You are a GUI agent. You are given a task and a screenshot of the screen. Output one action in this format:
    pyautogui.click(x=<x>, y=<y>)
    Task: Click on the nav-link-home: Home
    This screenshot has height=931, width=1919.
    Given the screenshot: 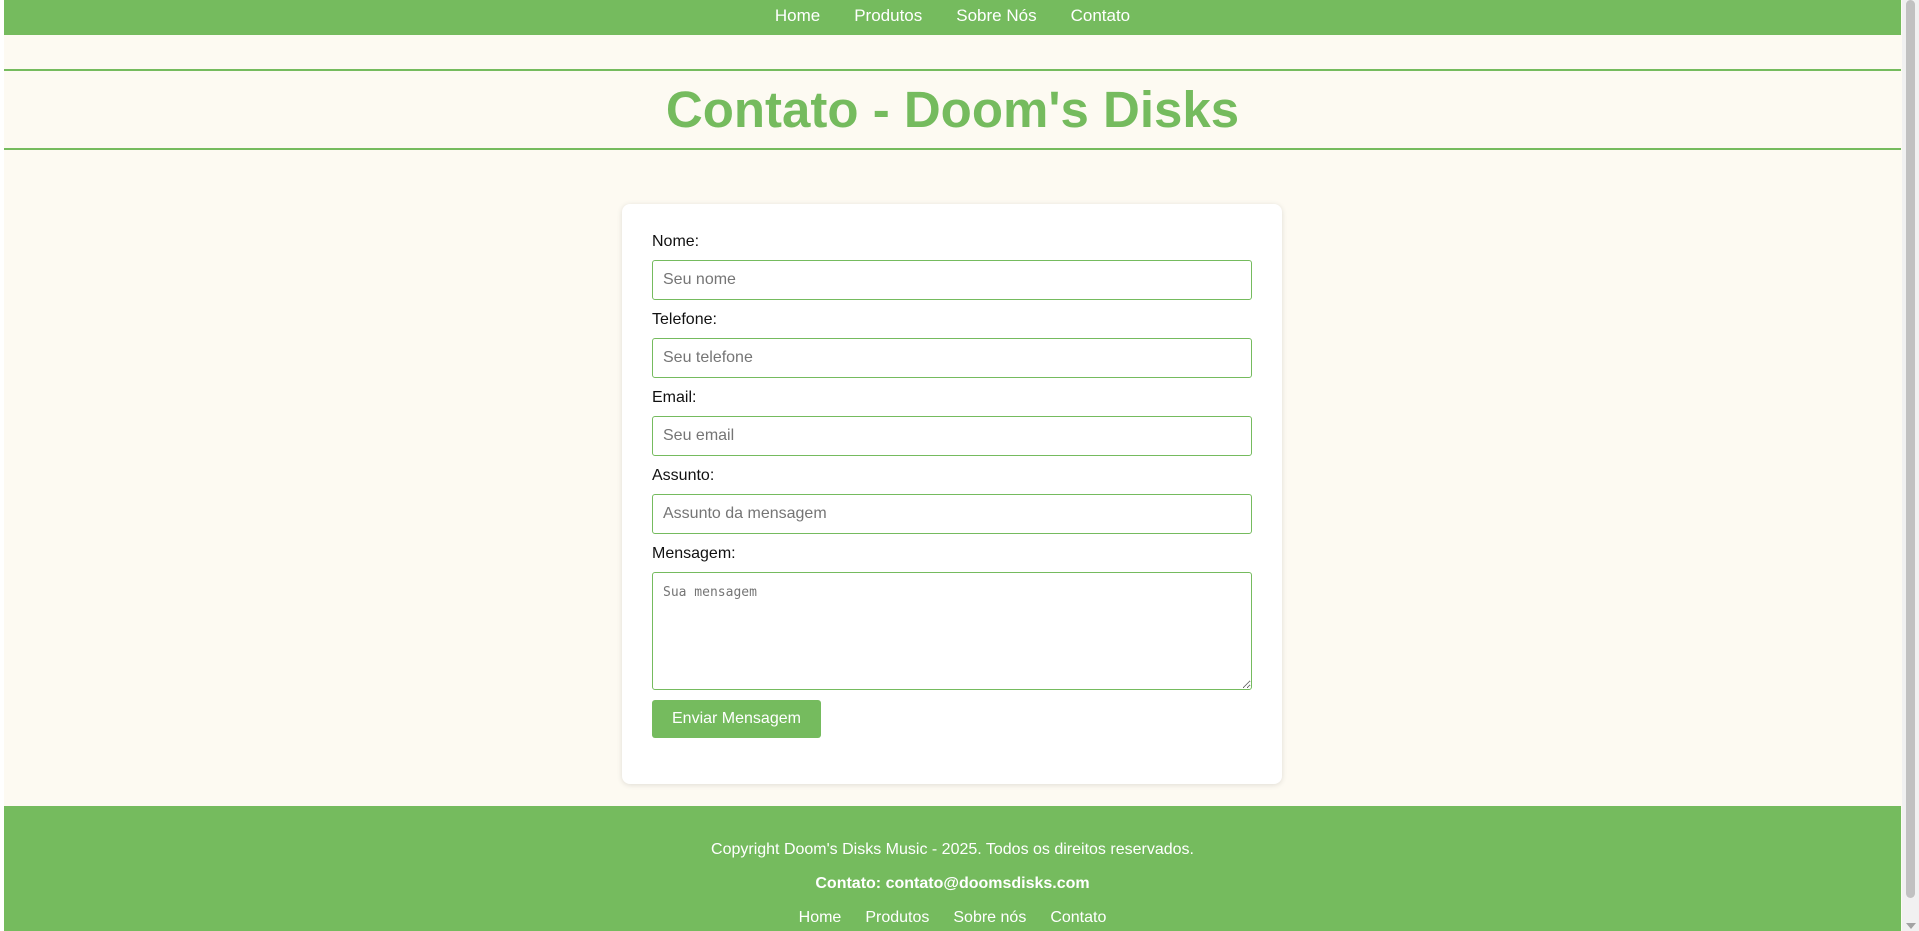 What is the action you would take?
    pyautogui.click(x=797, y=16)
    